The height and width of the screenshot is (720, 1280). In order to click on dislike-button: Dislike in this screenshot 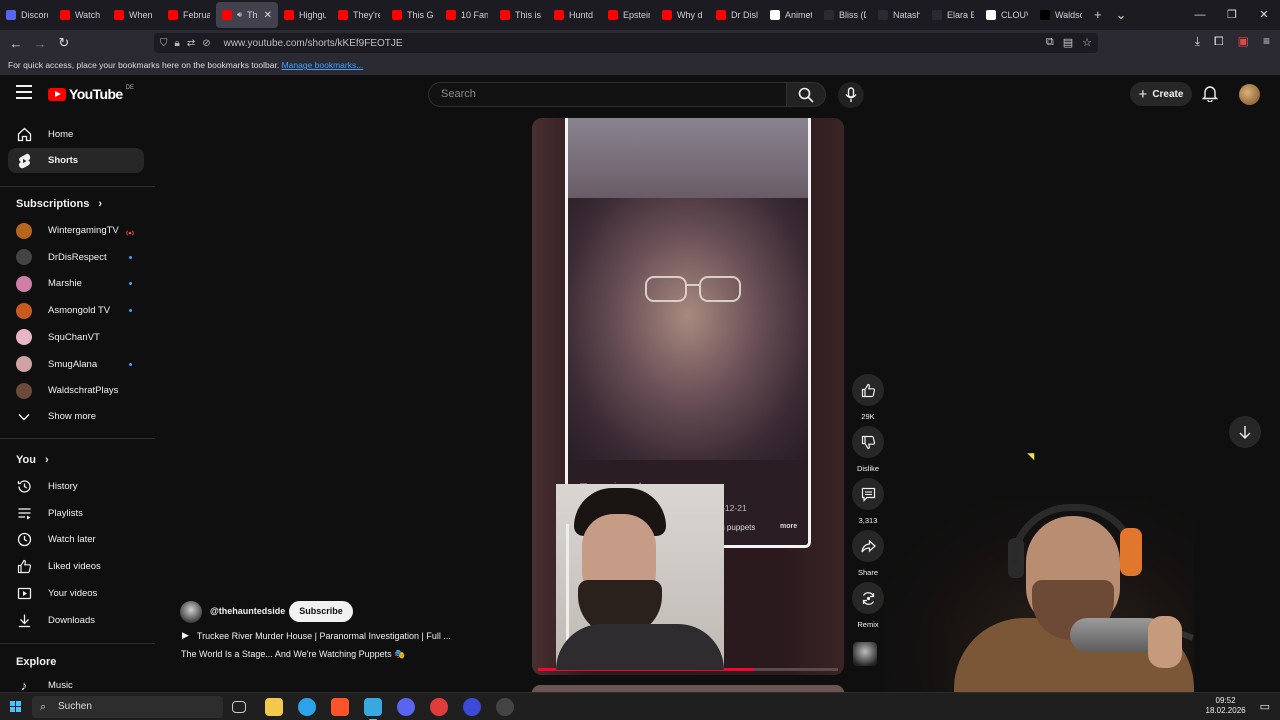, I will do `click(868, 449)`.